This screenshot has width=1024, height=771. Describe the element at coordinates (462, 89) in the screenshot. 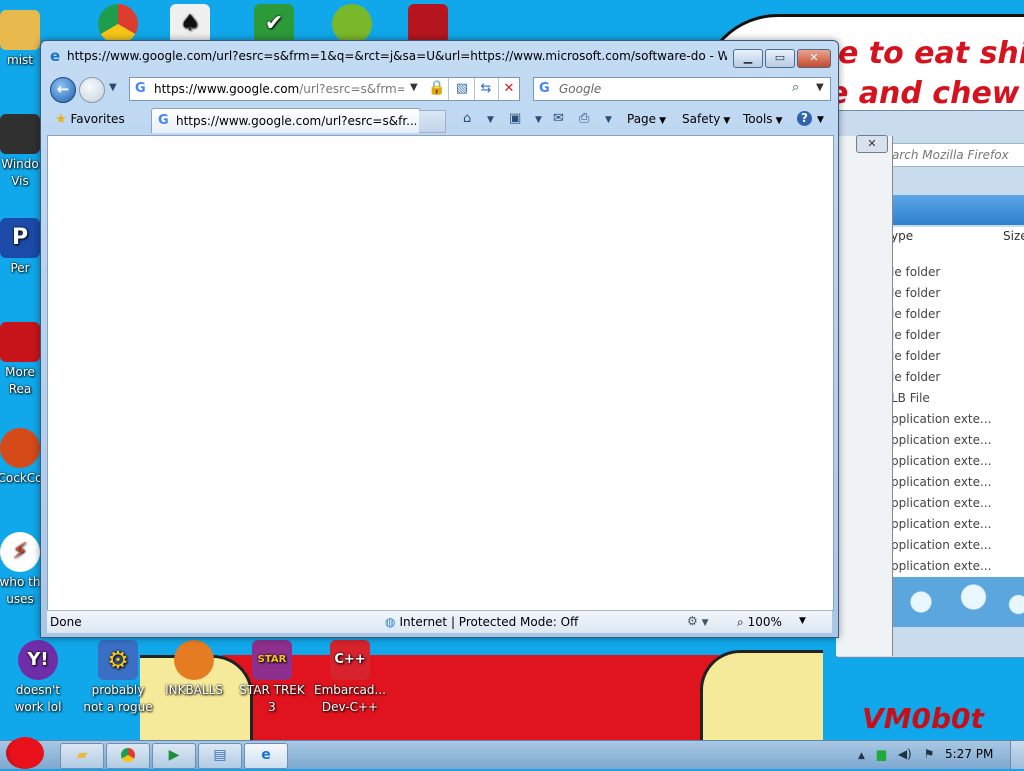

I see `compatibility-view-button: ▧` at that location.